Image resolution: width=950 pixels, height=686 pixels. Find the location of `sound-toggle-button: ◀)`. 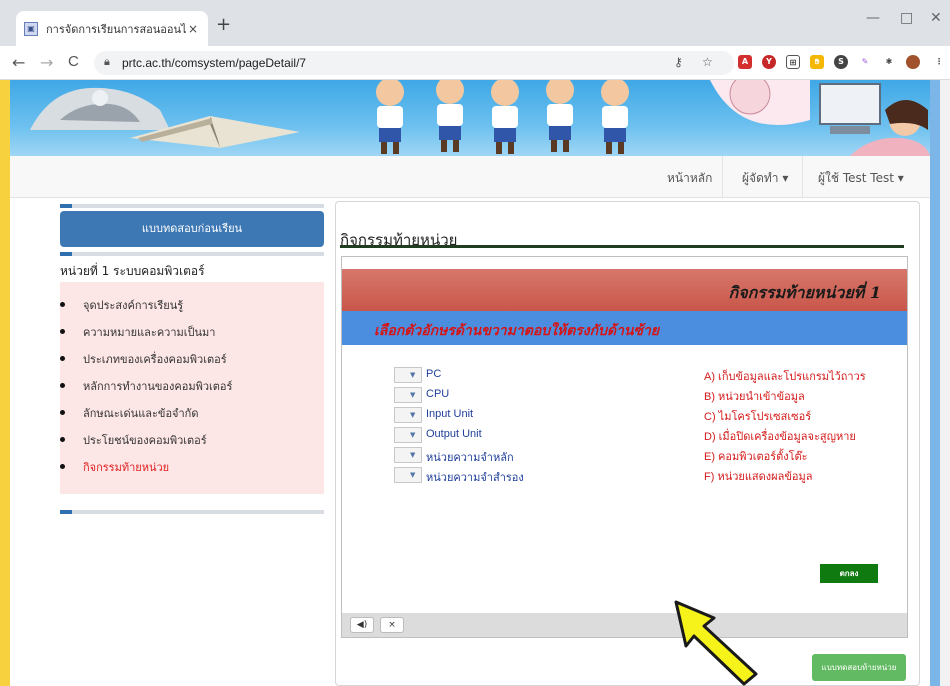

sound-toggle-button: ◀) is located at coordinates (362, 625).